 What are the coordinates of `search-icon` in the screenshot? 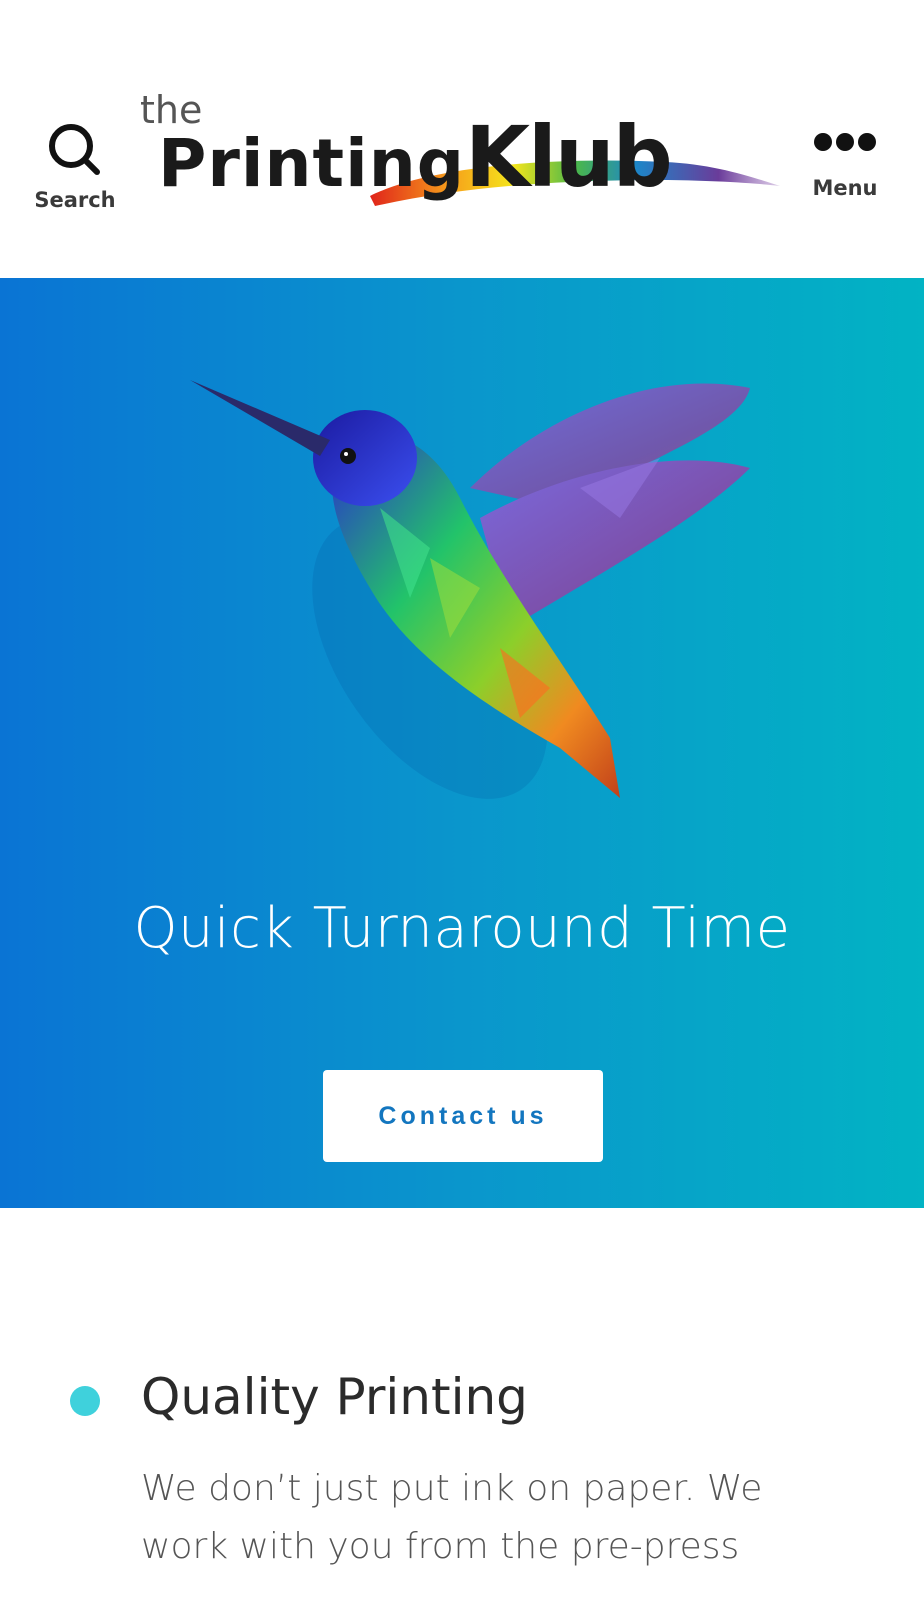 It's located at (74, 149).